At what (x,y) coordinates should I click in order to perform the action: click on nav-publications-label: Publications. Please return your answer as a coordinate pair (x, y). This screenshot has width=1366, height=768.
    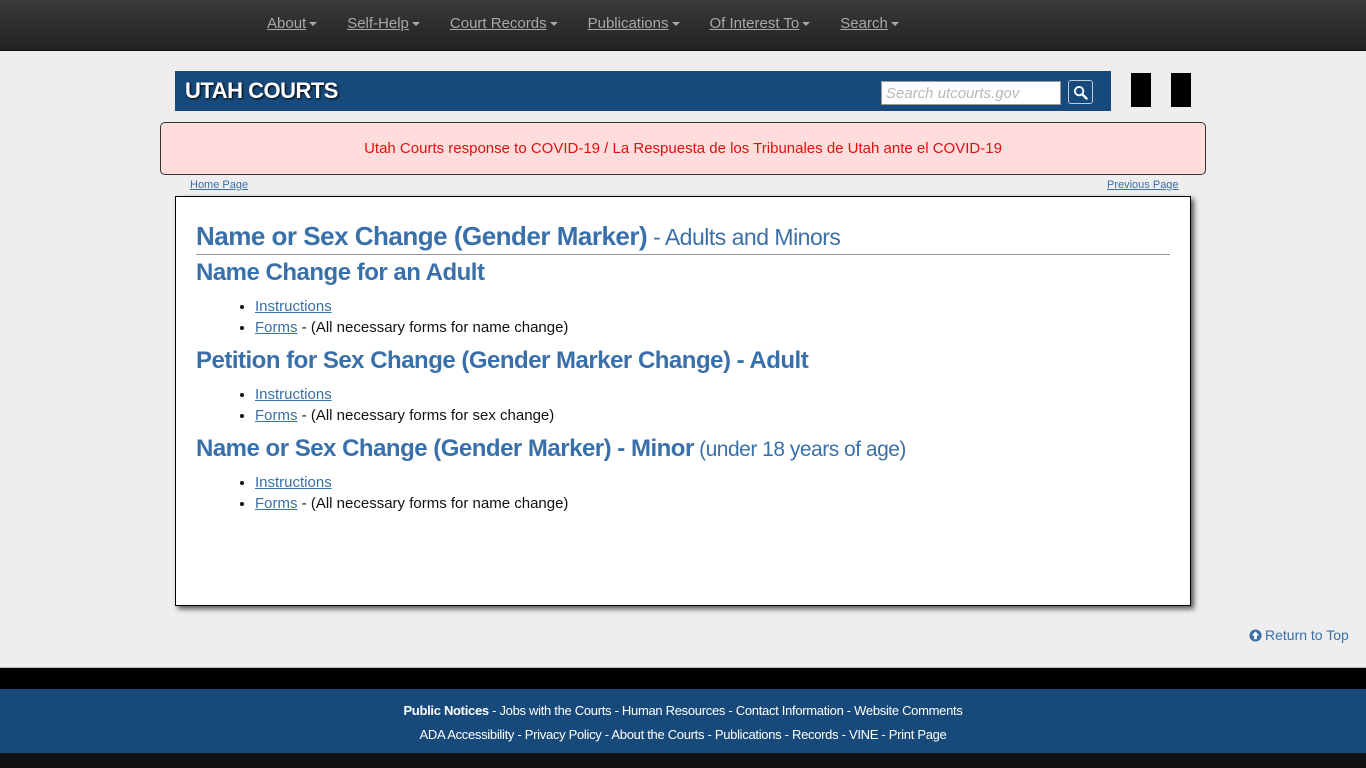
    Looking at the image, I should click on (628, 23).